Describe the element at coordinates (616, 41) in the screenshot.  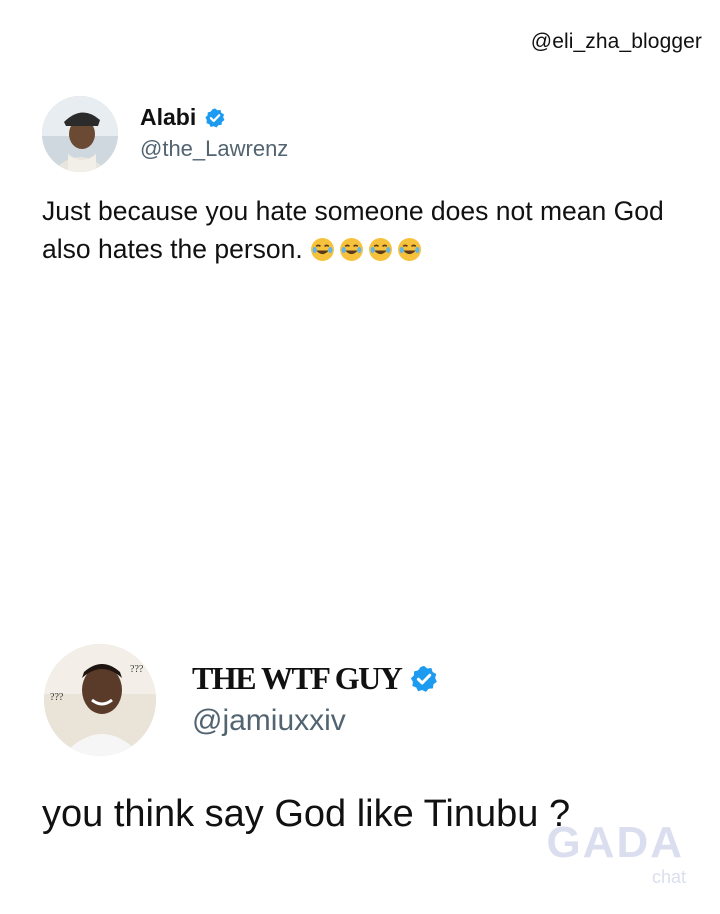
I see `watermark-handle: @eli_zha_blogger` at that location.